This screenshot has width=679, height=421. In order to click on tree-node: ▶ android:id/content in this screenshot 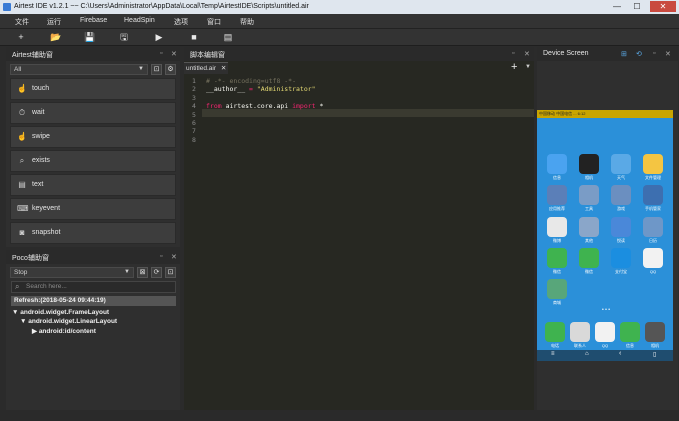, I will do `click(64, 331)`.